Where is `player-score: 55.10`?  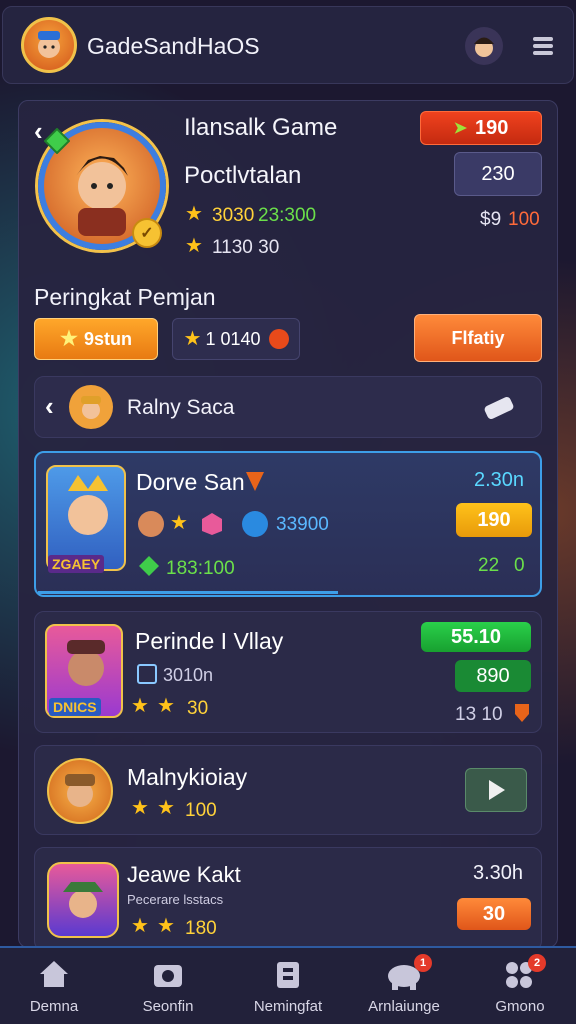
player-score: 55.10 is located at coordinates (476, 636).